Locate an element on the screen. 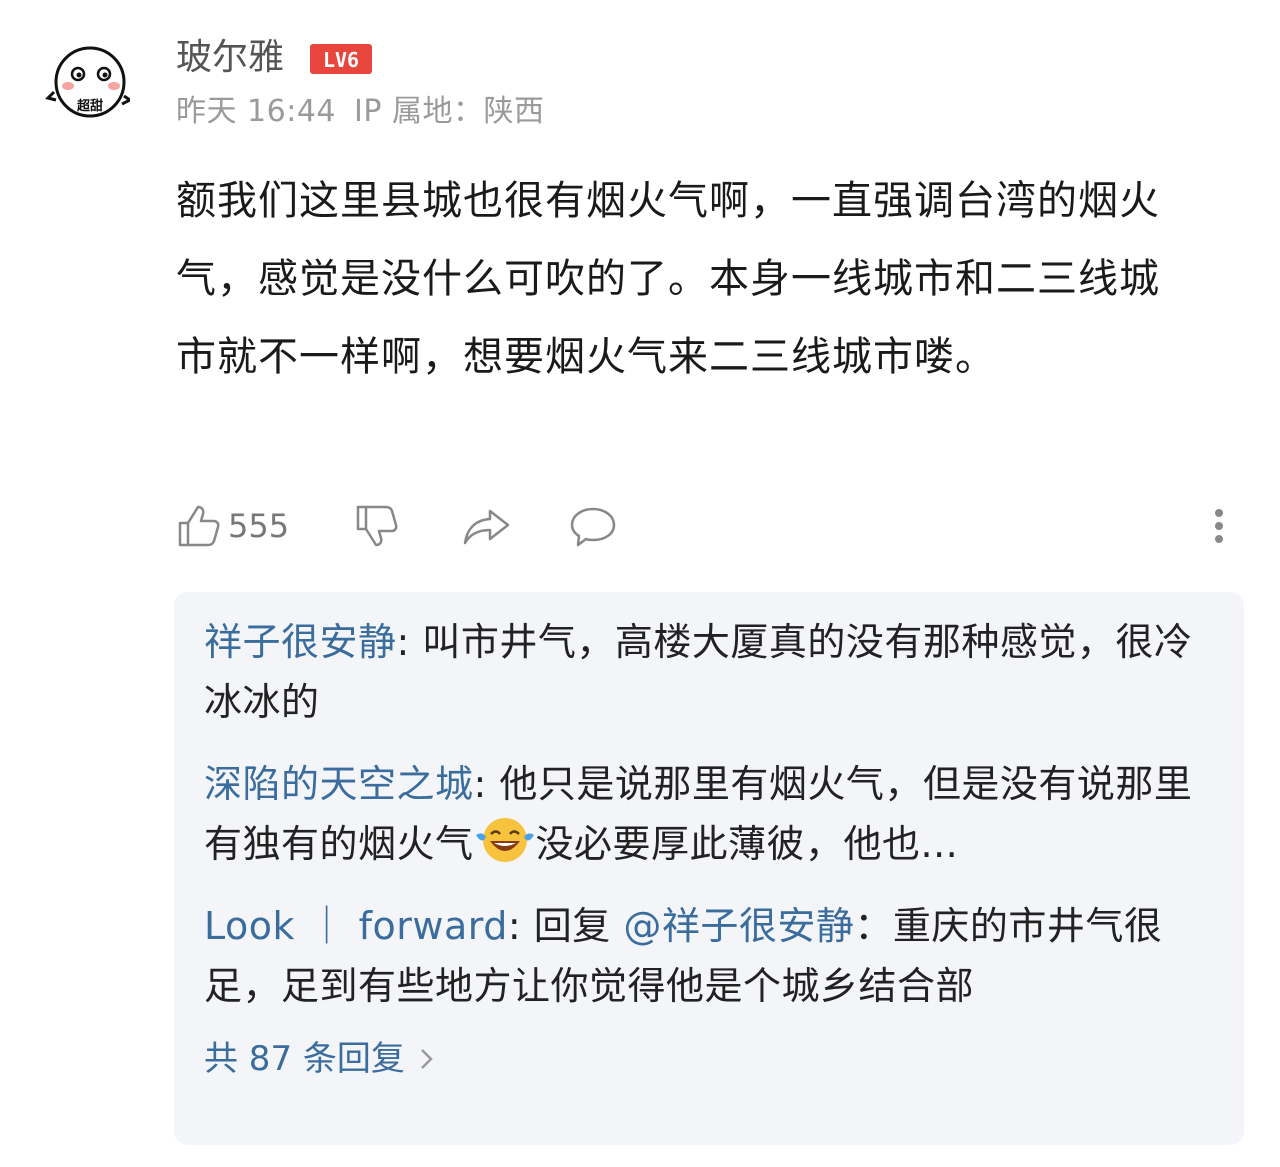  more-icon is located at coordinates (1219, 526).